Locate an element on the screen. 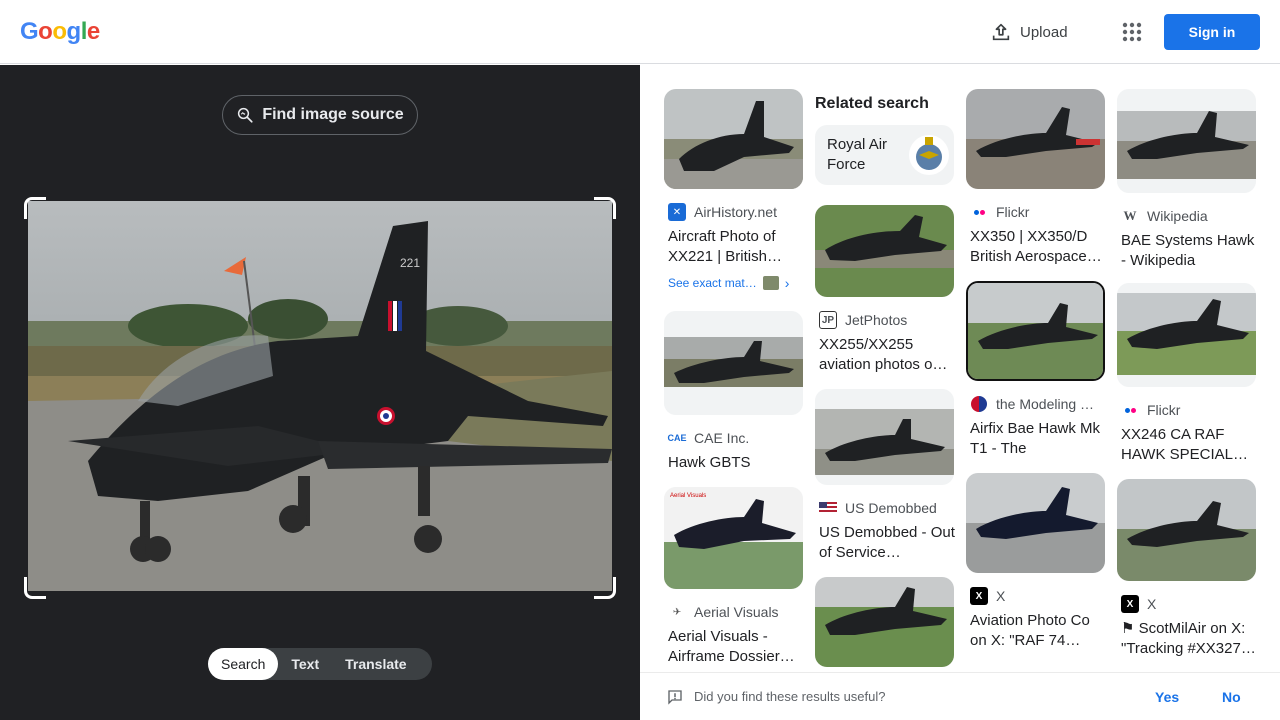 Image resolution: width=1280 pixels, height=720 pixels. sign-in-button: Sign in is located at coordinates (1212, 32).